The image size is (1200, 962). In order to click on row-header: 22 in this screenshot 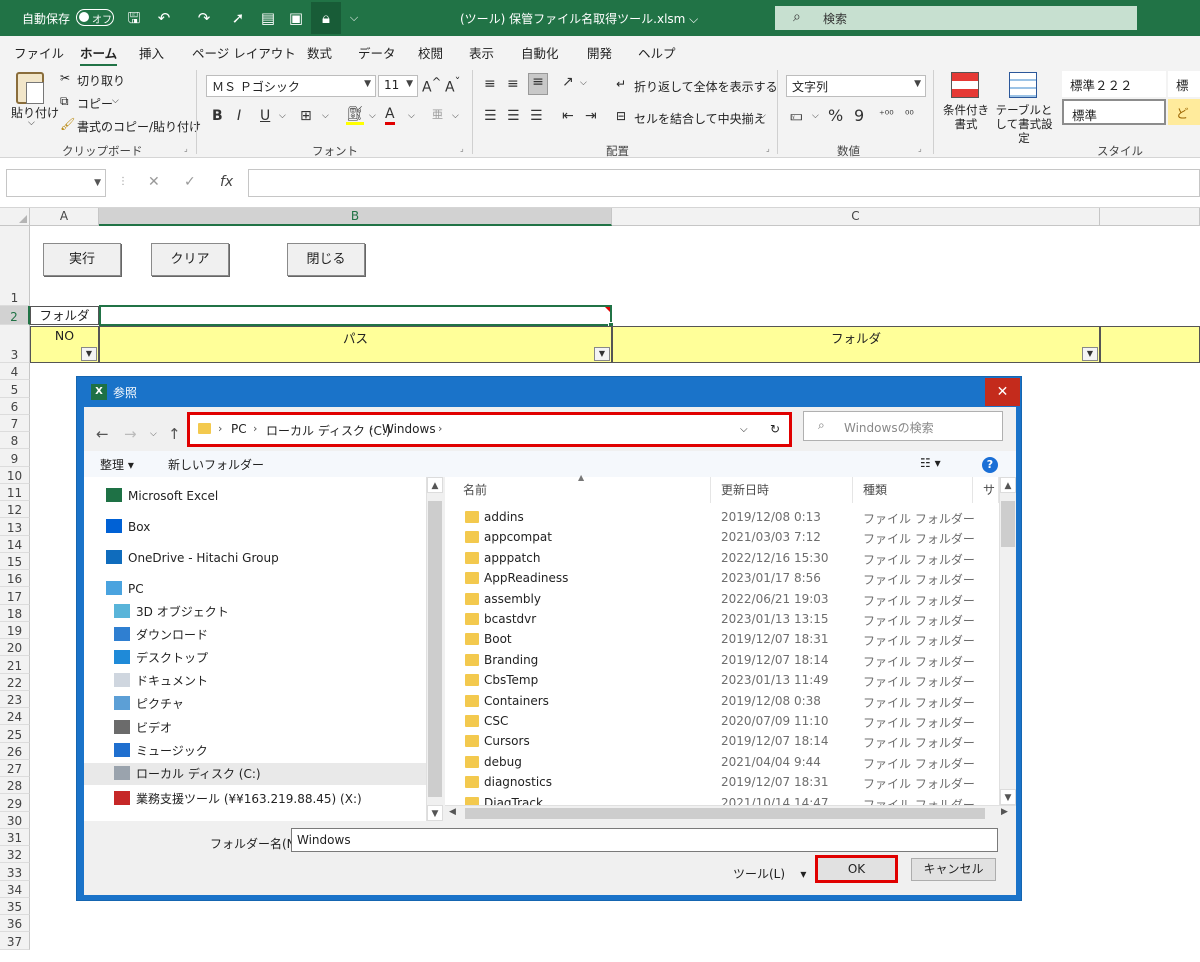, I will do `click(15, 682)`.